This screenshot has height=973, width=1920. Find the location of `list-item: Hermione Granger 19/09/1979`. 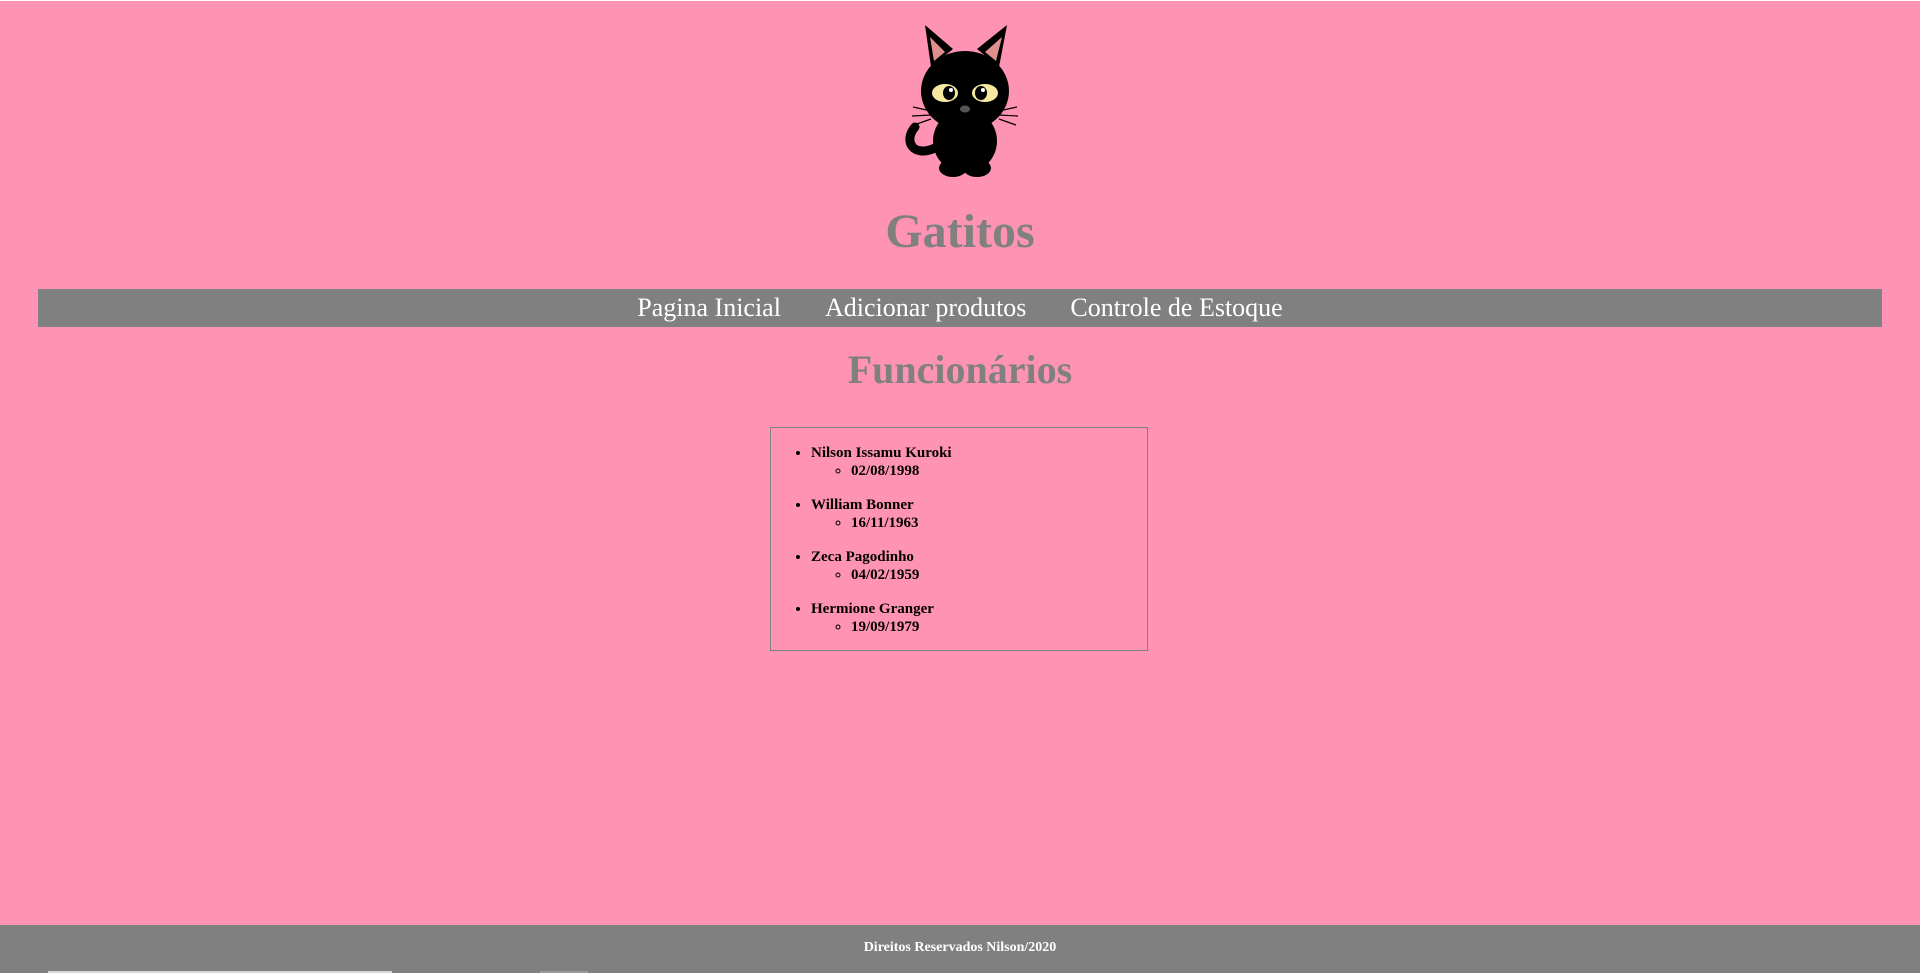

list-item: Hermione Granger 19/09/1979 is located at coordinates (979, 618).